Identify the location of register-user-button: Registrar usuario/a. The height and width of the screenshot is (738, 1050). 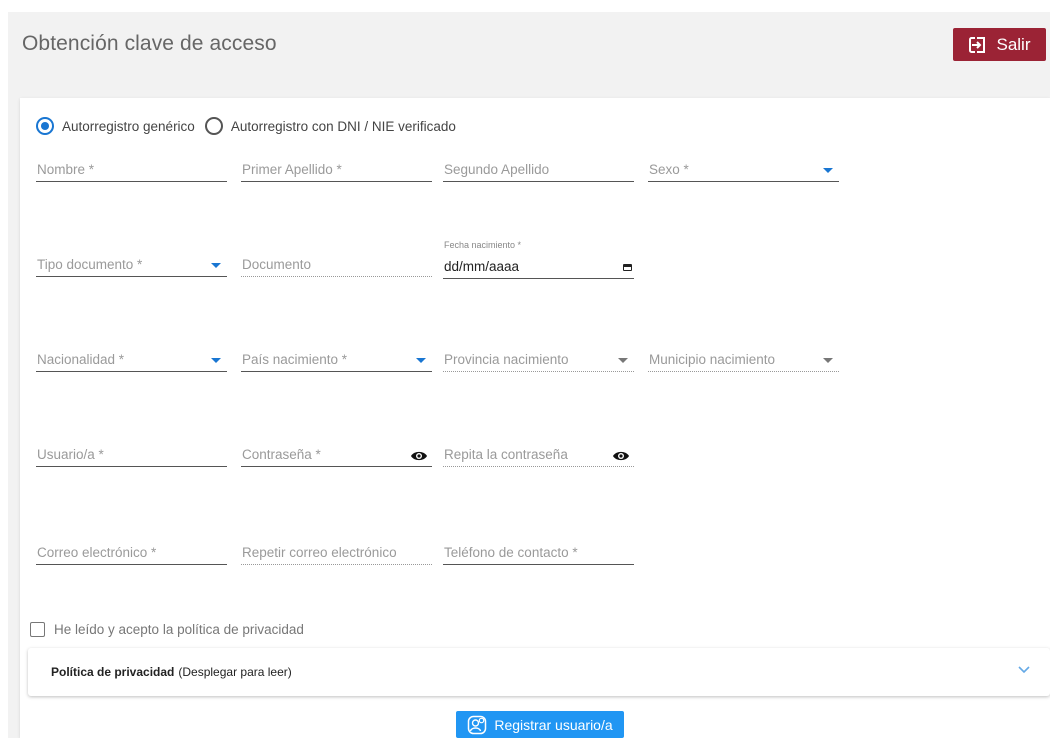
(540, 724).